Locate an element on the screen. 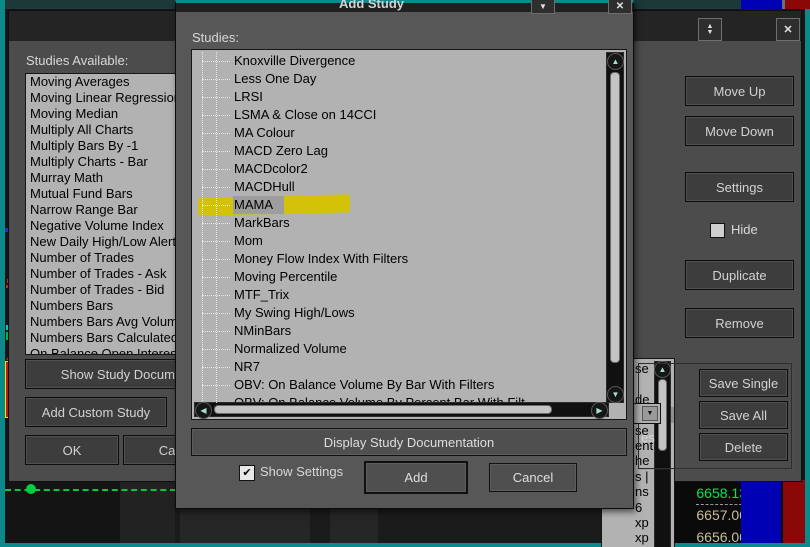 Image resolution: width=810 pixels, height=547 pixels. delete-button: Delete is located at coordinates (743, 447).